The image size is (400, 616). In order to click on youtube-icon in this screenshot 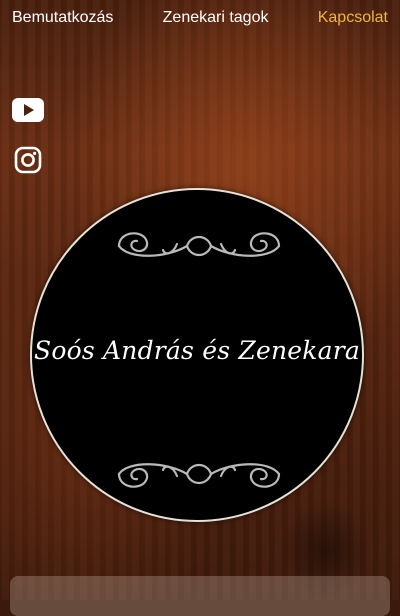, I will do `click(28, 110)`.